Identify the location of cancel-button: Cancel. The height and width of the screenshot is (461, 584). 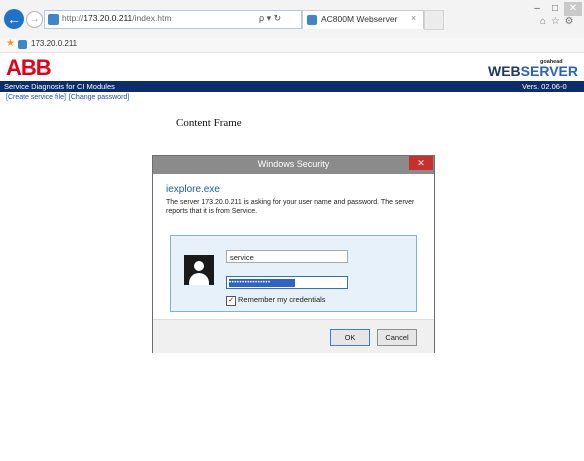
(397, 337).